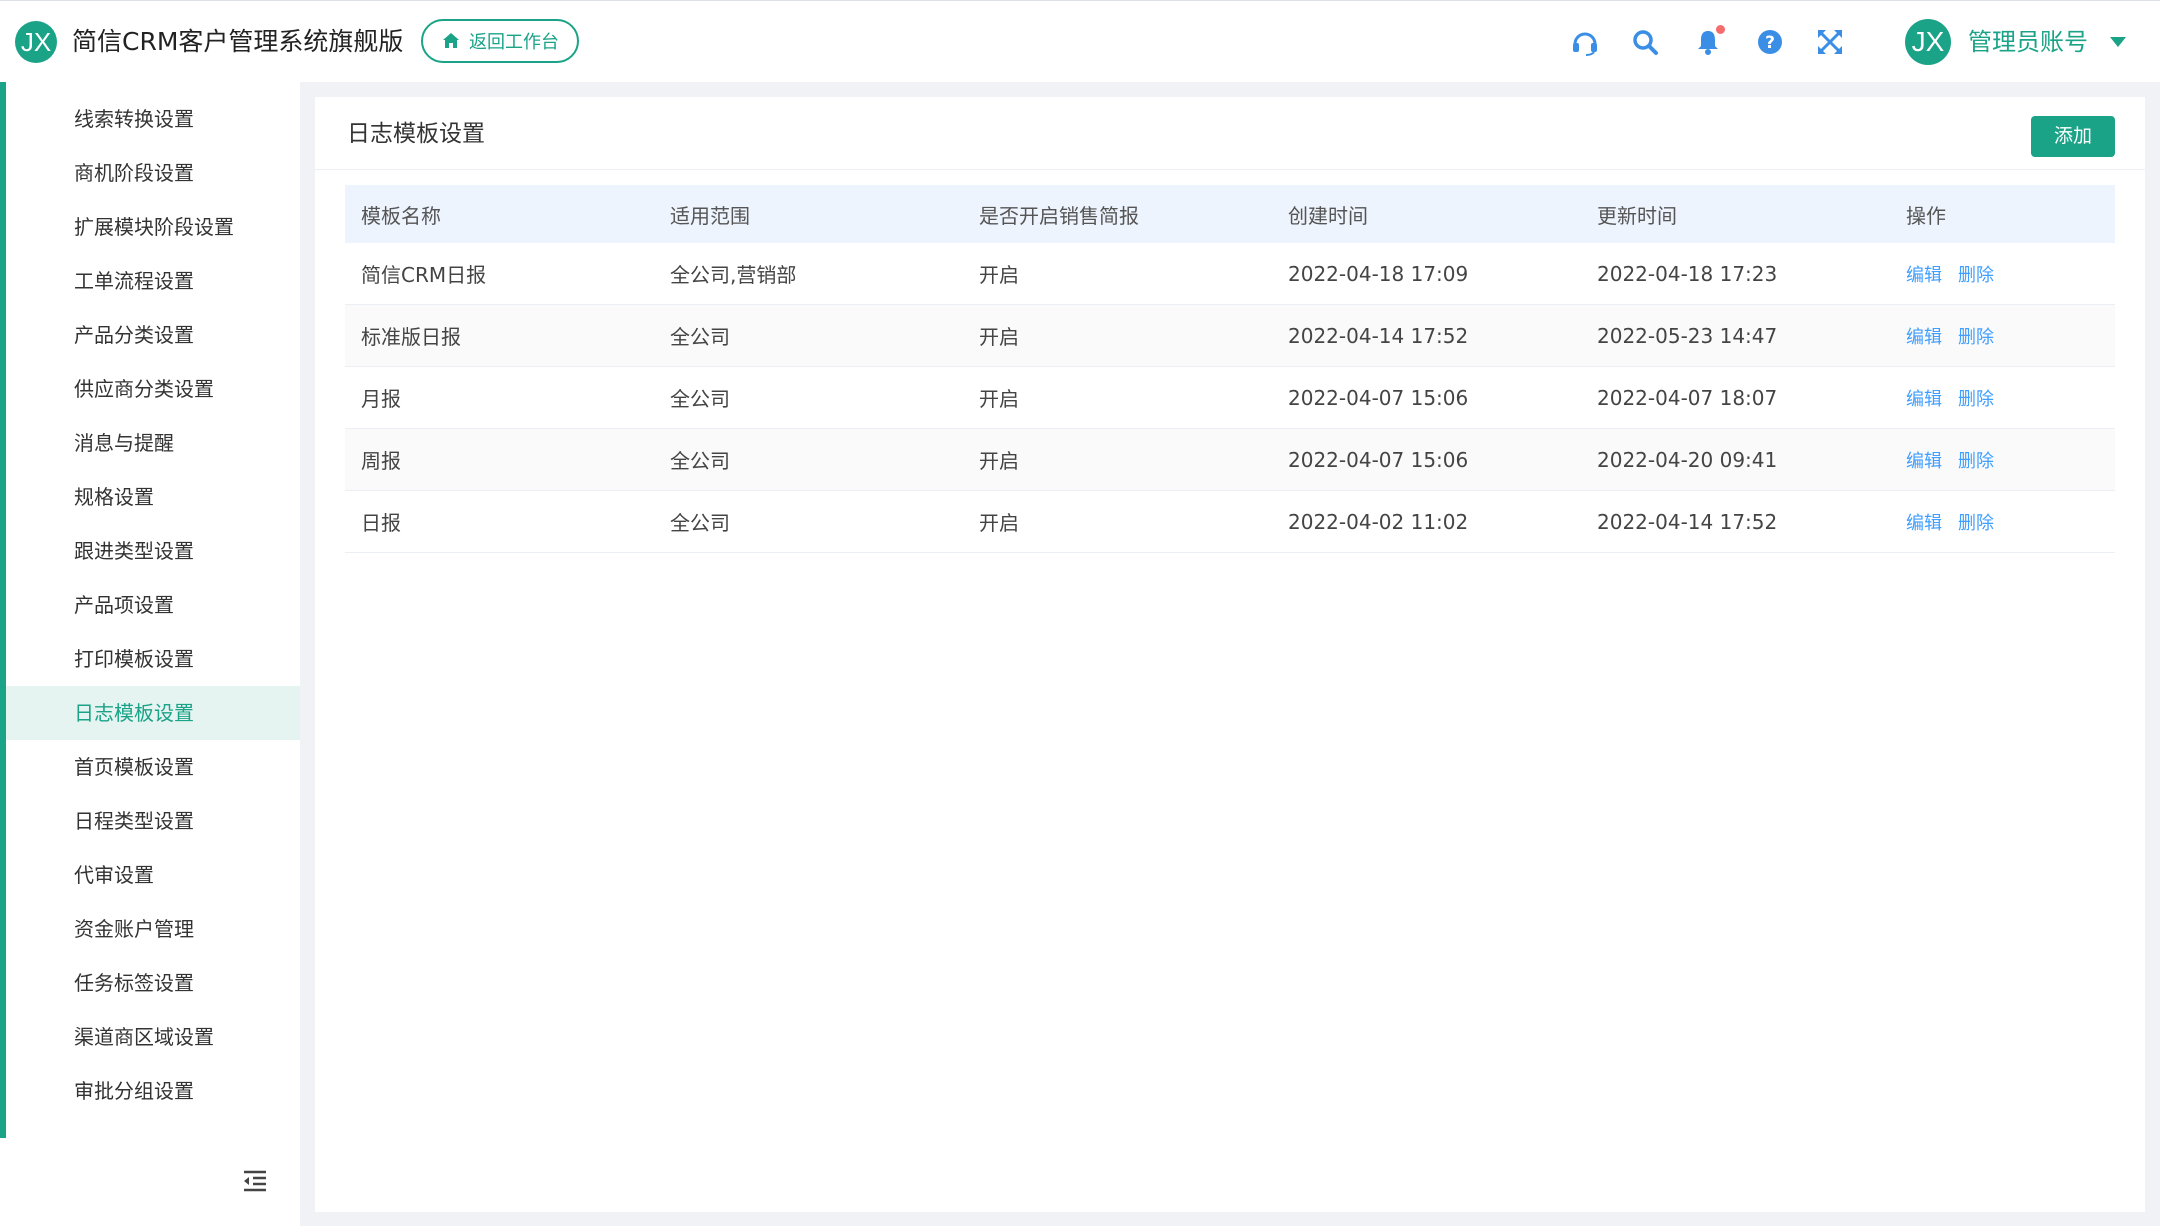 The image size is (2160, 1226). What do you see at coordinates (2118, 42) in the screenshot?
I see `chevron-down-icon` at bounding box center [2118, 42].